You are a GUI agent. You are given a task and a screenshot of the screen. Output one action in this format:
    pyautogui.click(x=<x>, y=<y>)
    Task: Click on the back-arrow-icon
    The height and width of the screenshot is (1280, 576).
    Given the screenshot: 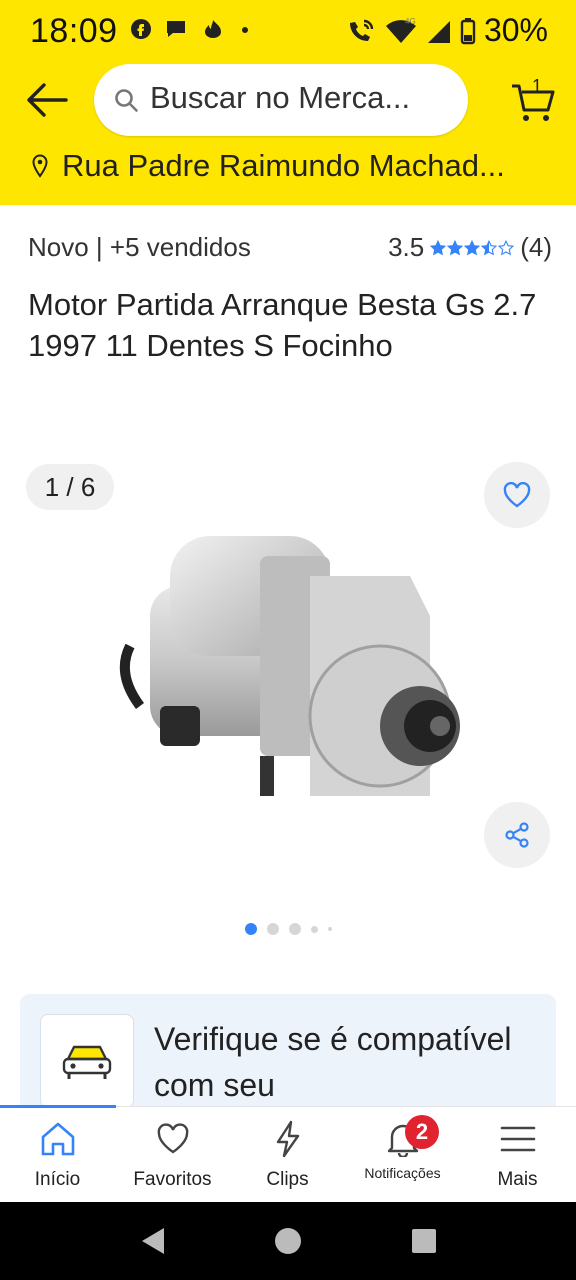 What is the action you would take?
    pyautogui.click(x=47, y=100)
    